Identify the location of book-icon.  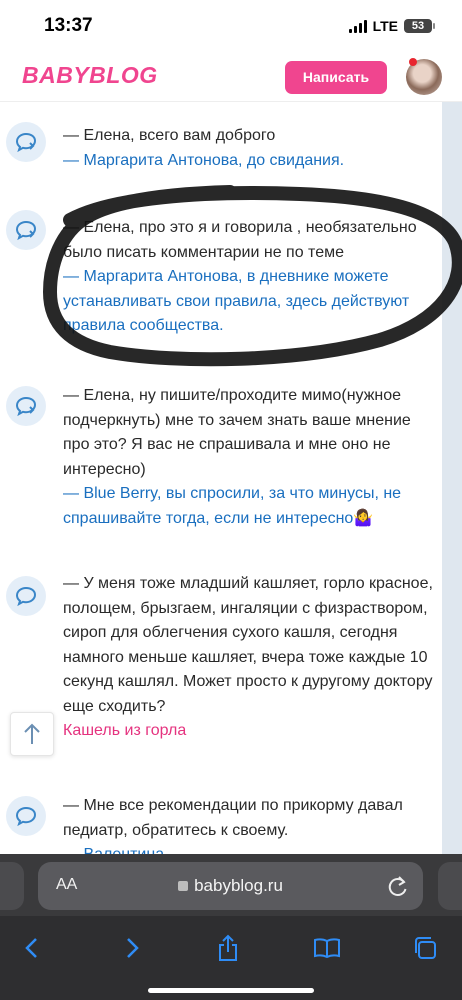
(327, 948).